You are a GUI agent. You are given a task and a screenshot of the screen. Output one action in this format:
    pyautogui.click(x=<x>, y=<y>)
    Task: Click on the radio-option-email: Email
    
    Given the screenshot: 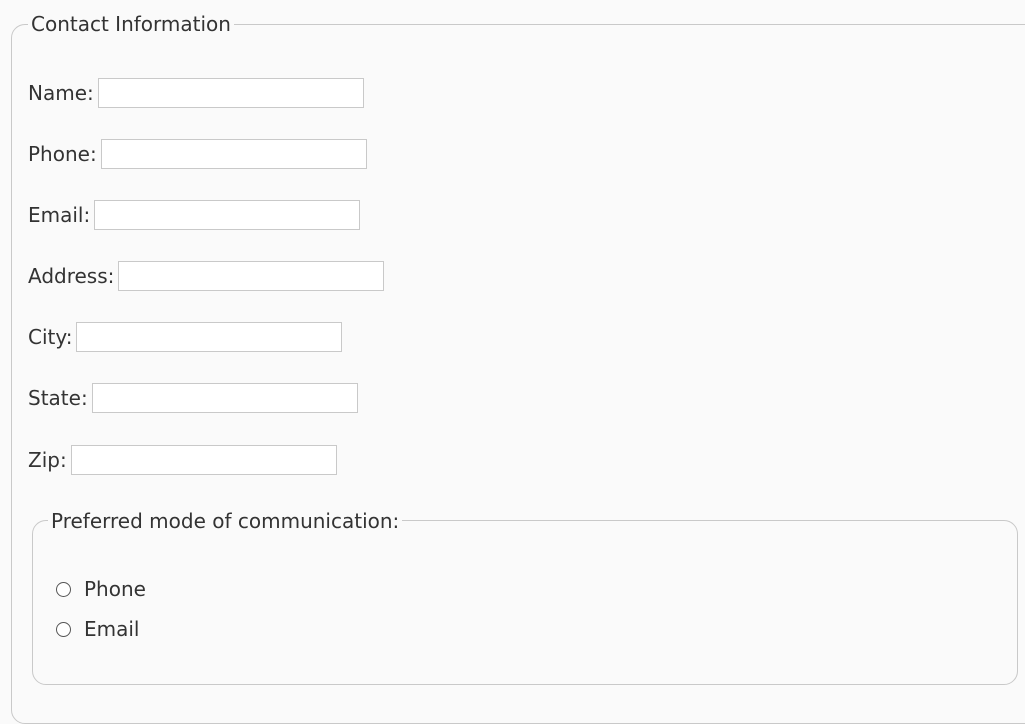 What is the action you would take?
    pyautogui.click(x=98, y=629)
    